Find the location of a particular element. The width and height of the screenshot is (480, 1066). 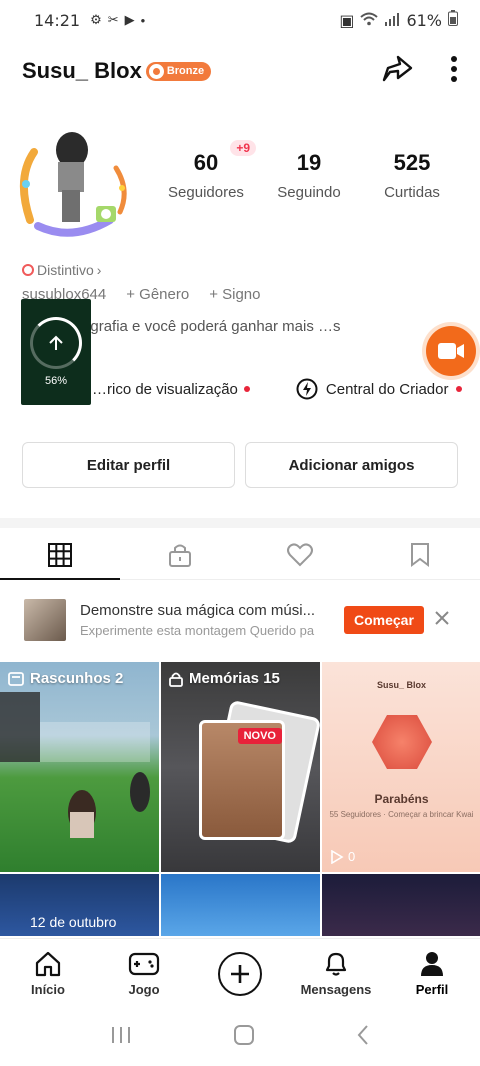

tab-liked is located at coordinates (300, 554).